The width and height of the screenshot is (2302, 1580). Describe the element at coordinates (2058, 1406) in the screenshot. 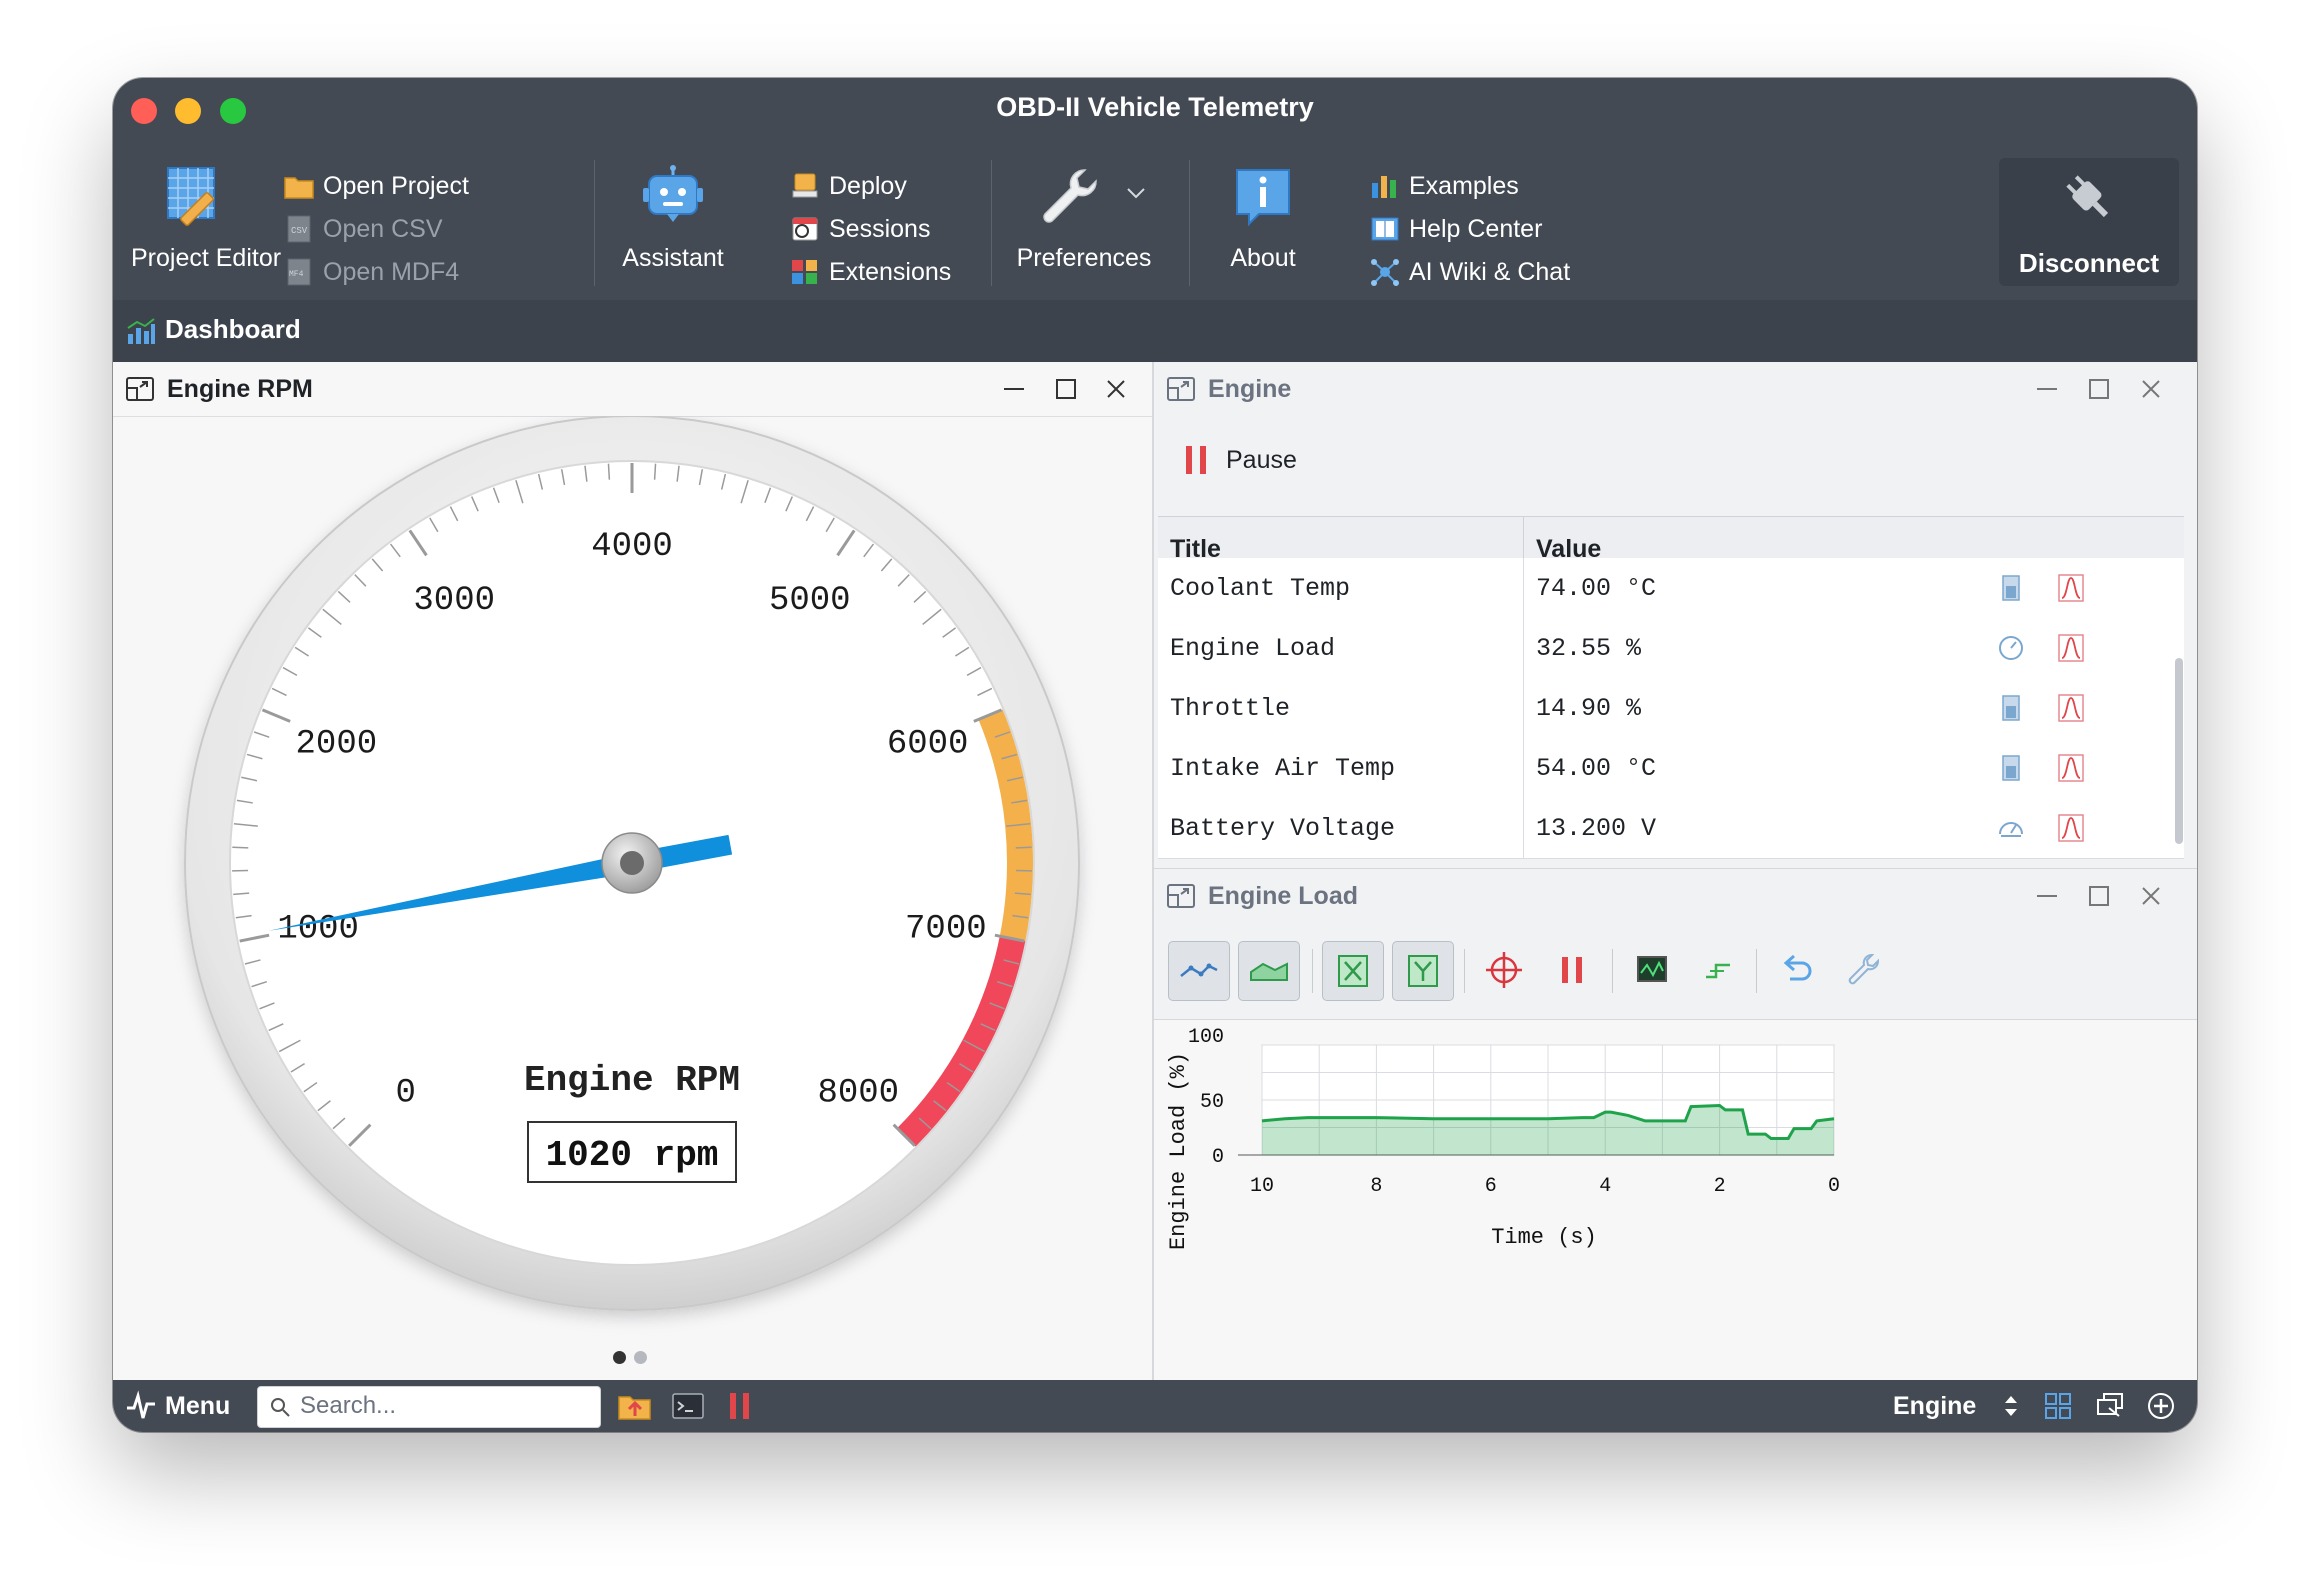

I see `tile-layout-icon` at that location.